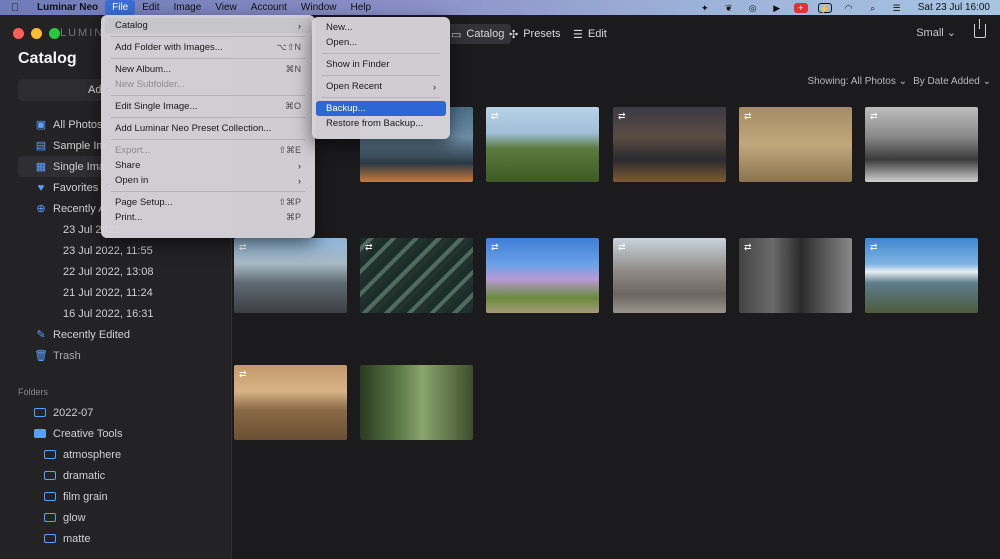 The width and height of the screenshot is (1000, 559). What do you see at coordinates (857, 81) in the screenshot?
I see `showing-filter: Showing: All Photos ⌄` at bounding box center [857, 81].